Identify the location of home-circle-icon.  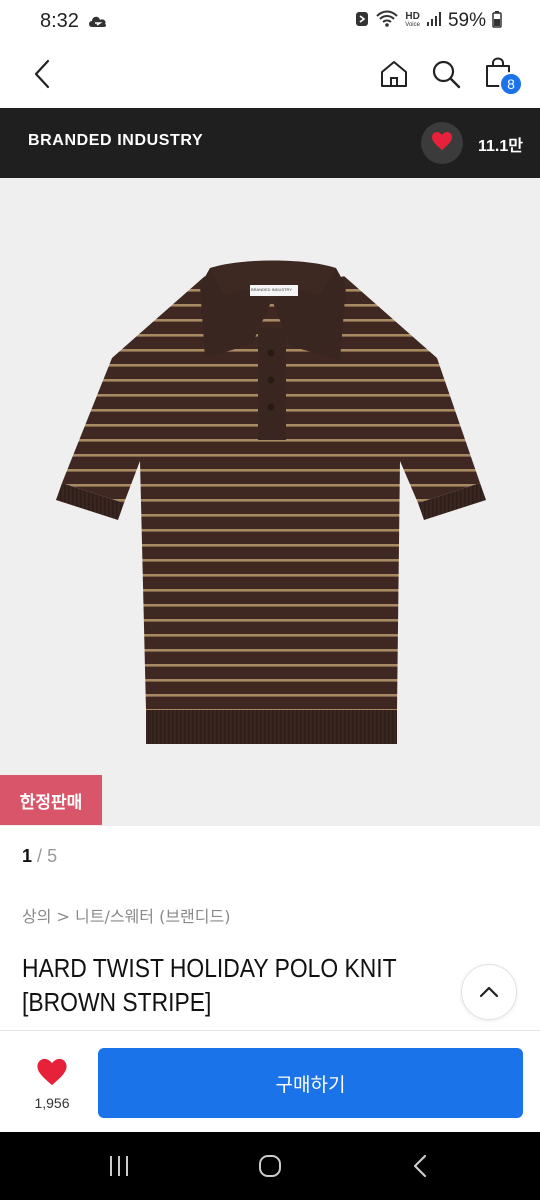
(270, 1169).